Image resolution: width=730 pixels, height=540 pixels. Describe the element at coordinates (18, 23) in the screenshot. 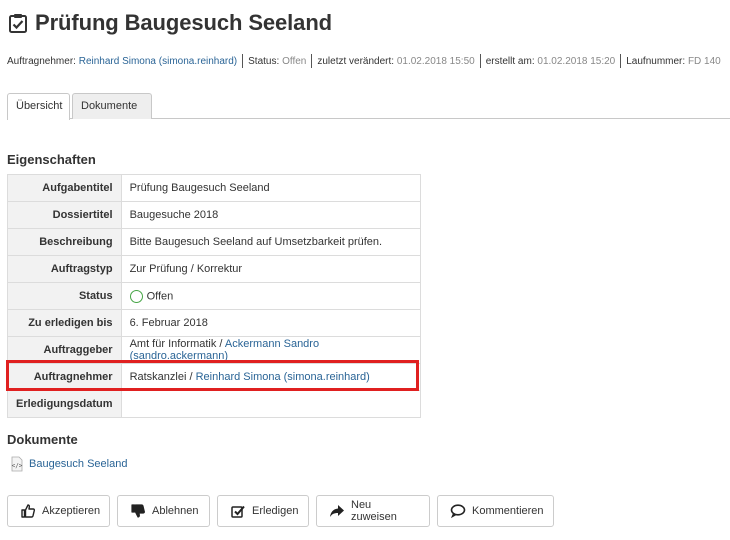

I see `task-checkbox-icon` at that location.